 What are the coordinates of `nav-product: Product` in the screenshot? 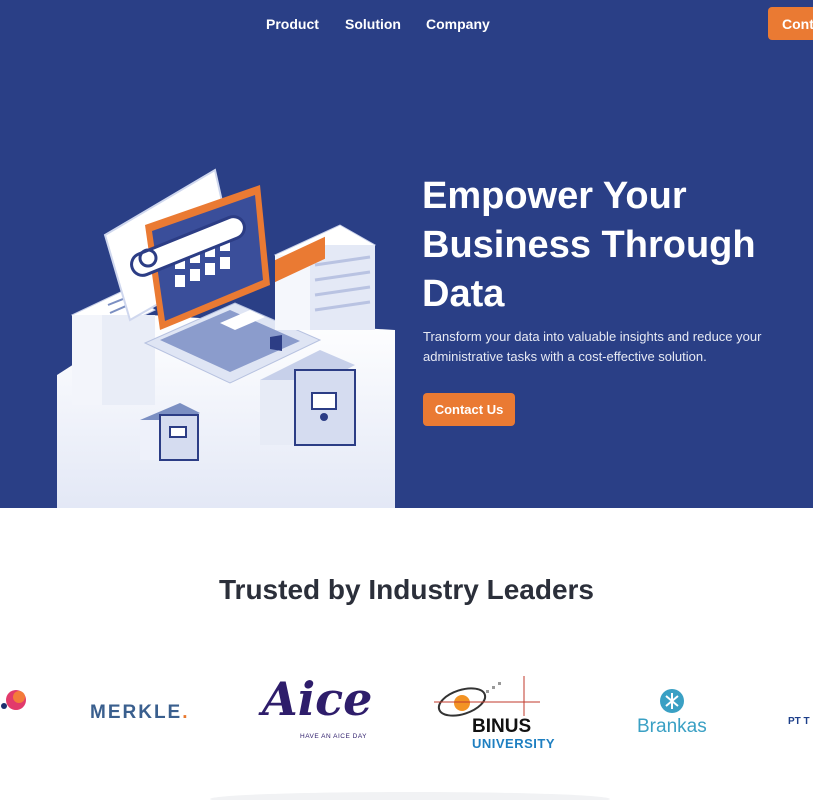 It's located at (292, 24).